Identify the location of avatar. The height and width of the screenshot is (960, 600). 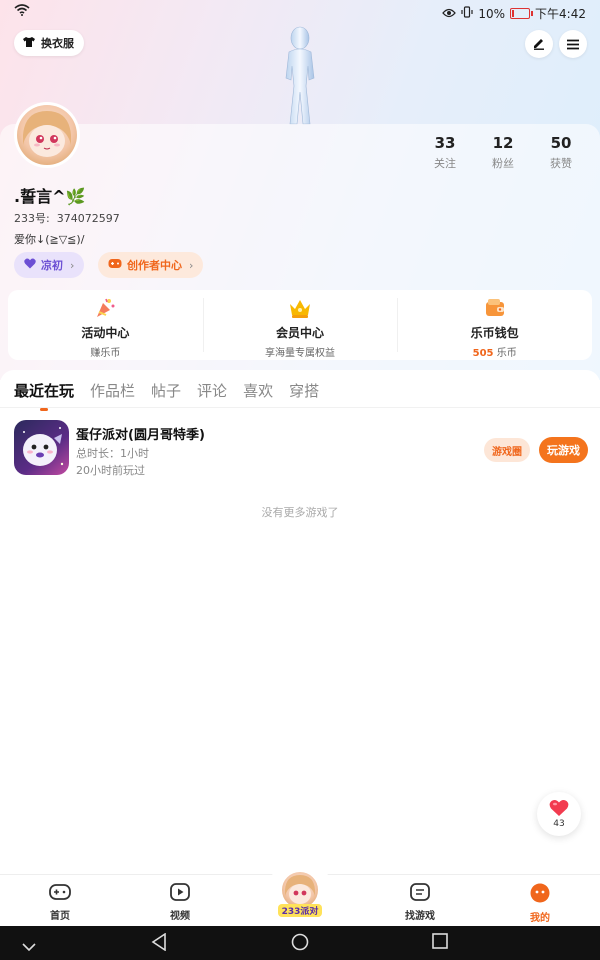
(47, 135).